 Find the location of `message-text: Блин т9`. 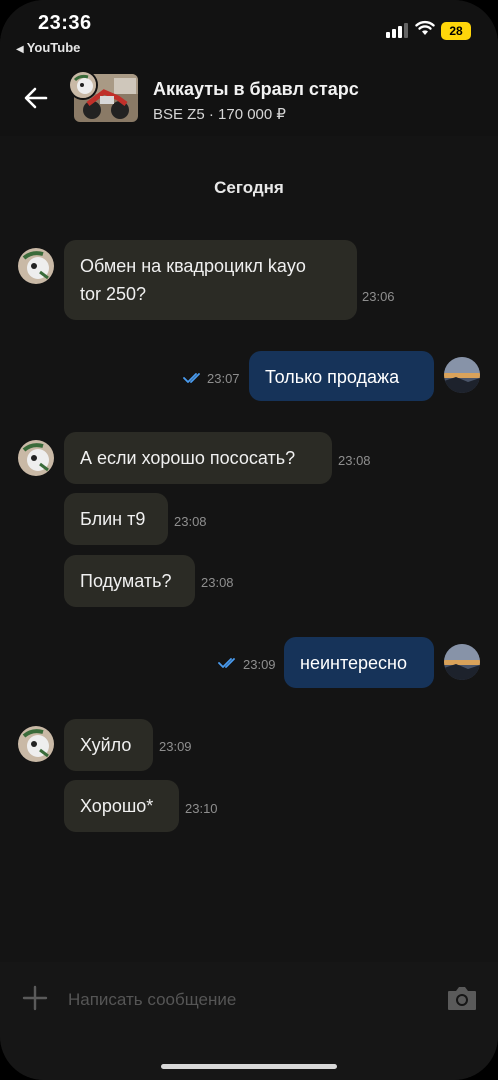

message-text: Блин т9 is located at coordinates (113, 519).